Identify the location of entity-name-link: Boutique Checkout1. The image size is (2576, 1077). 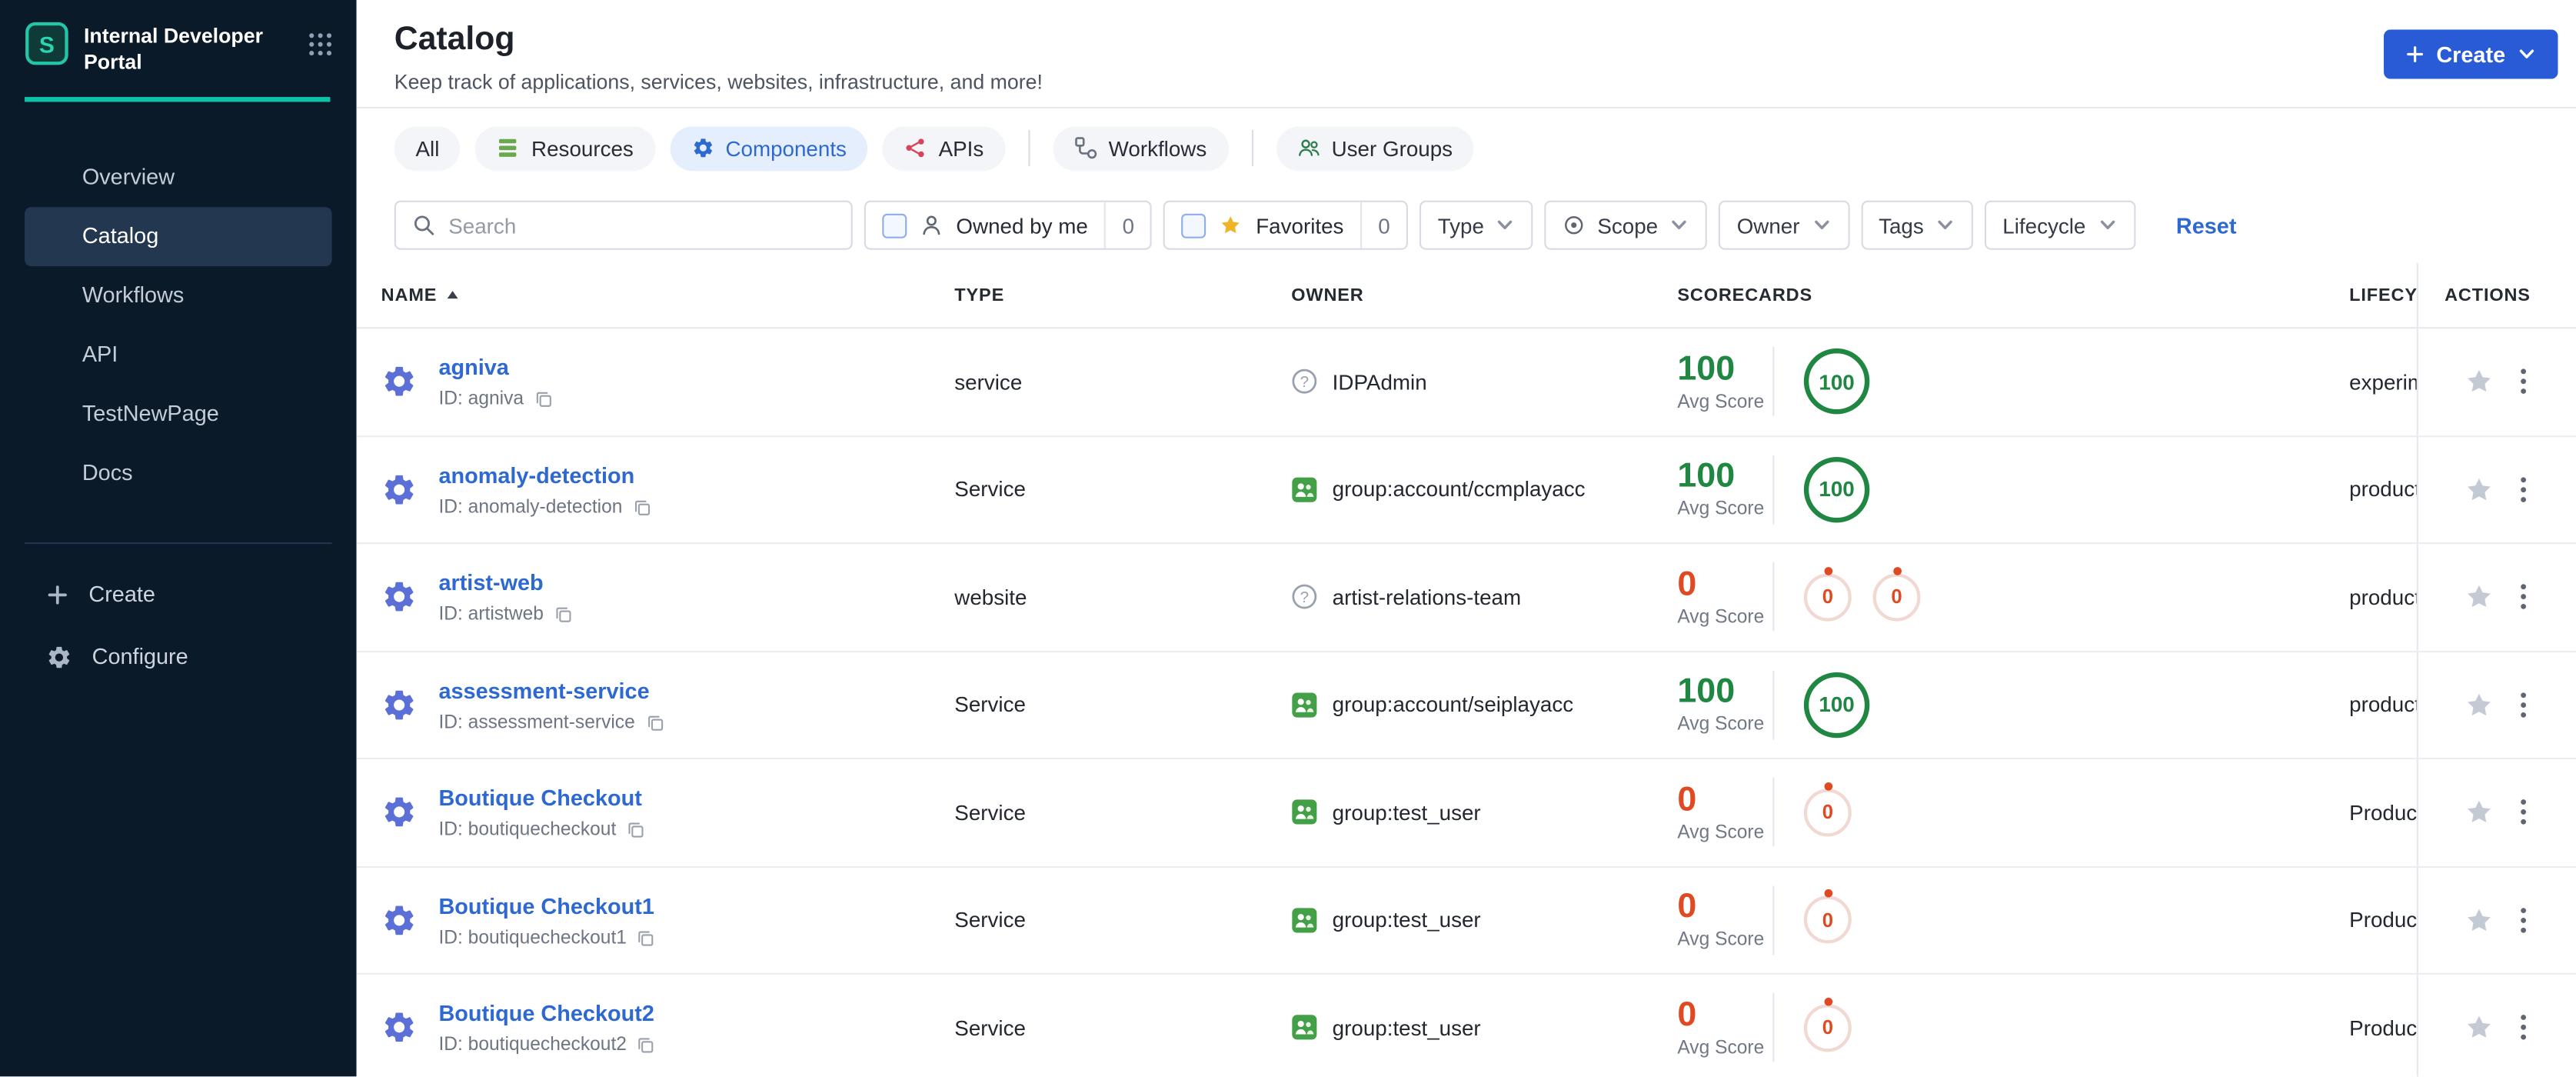
(546, 906).